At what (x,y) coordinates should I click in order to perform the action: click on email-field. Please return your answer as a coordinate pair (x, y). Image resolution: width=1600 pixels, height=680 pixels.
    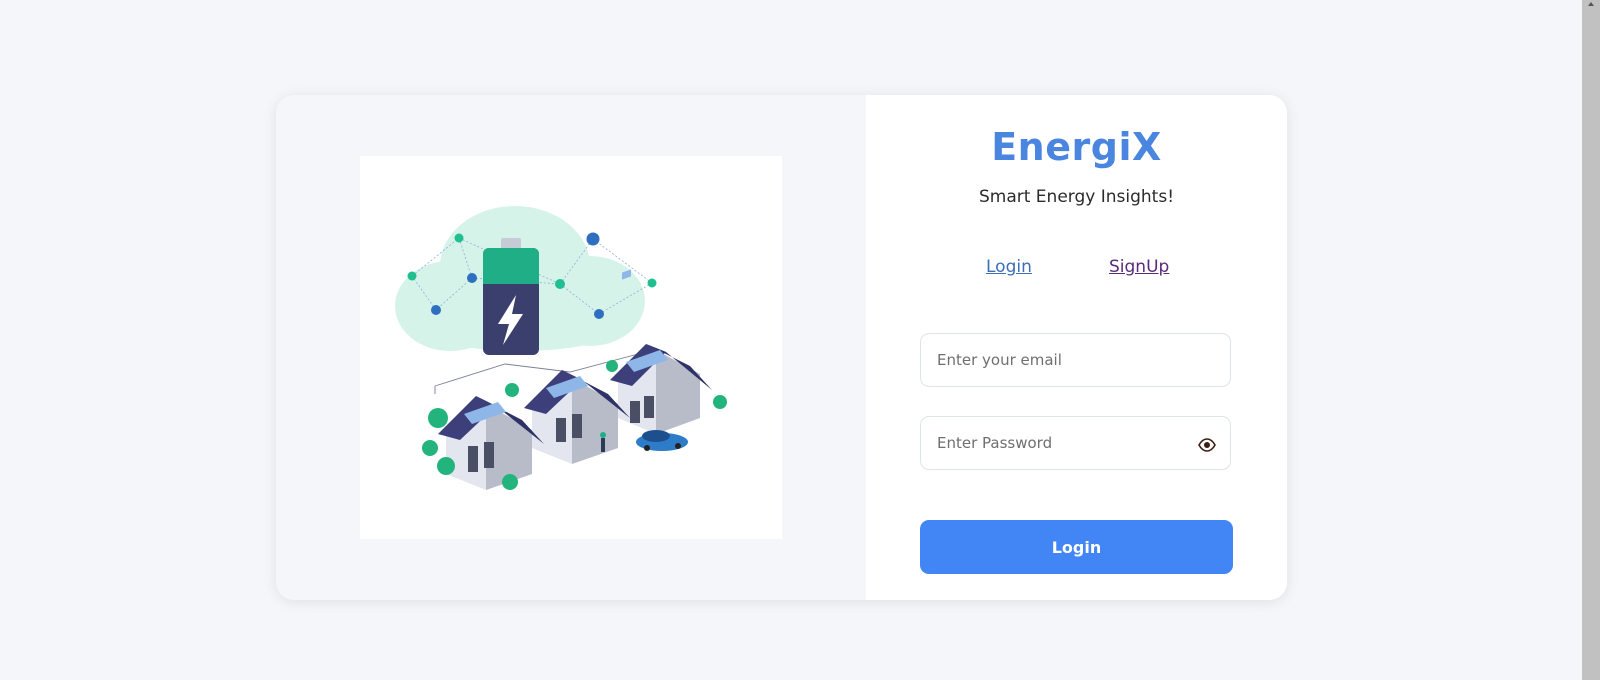
    Looking at the image, I should click on (1075, 360).